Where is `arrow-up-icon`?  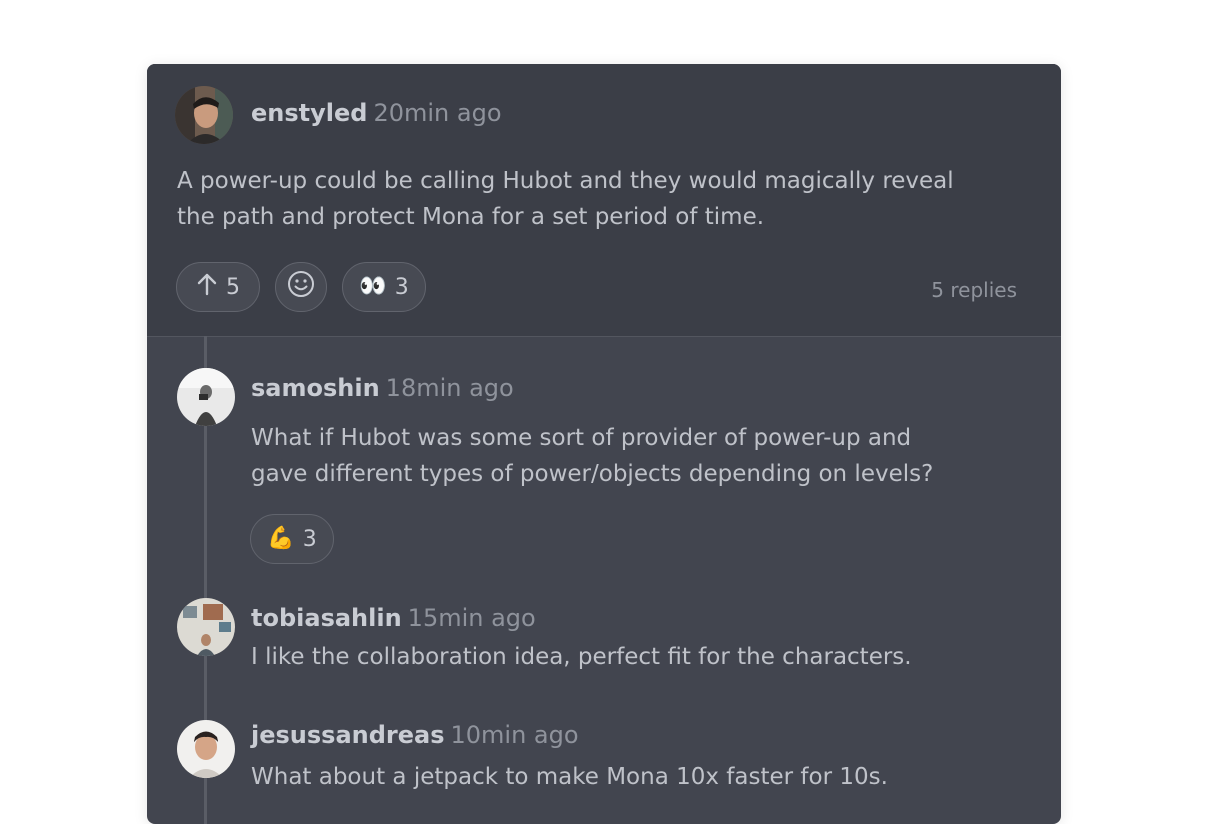 arrow-up-icon is located at coordinates (207, 287).